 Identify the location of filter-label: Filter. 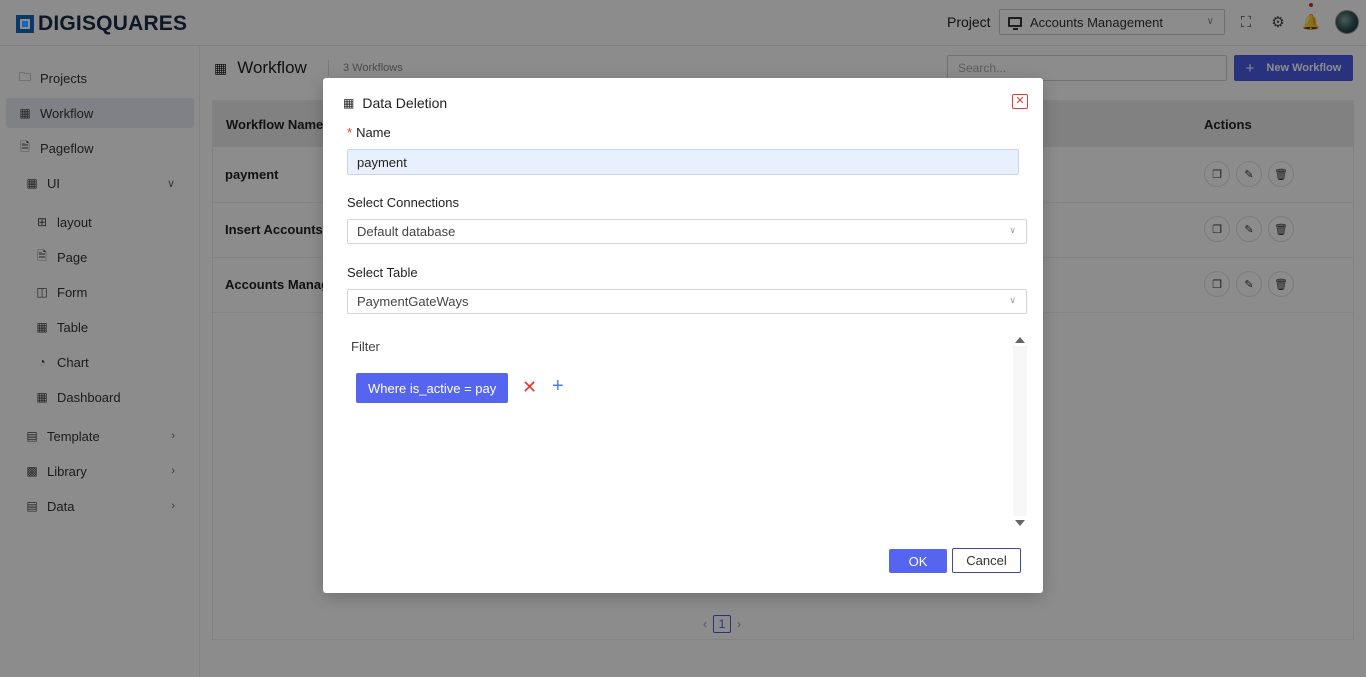
(365, 346).